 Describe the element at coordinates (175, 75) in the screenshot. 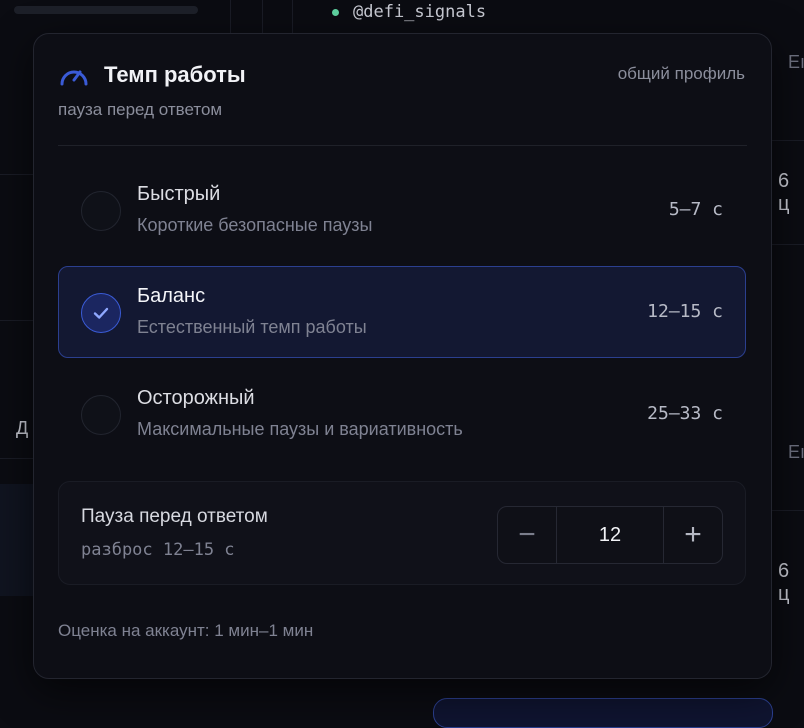

I see `popover-title: Темп работы` at that location.